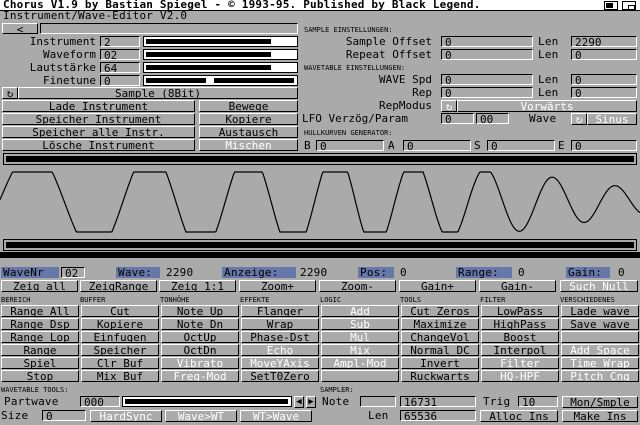 This screenshot has width=640, height=425. I want to click on grid-button-octup: OctUp, so click(200, 337).